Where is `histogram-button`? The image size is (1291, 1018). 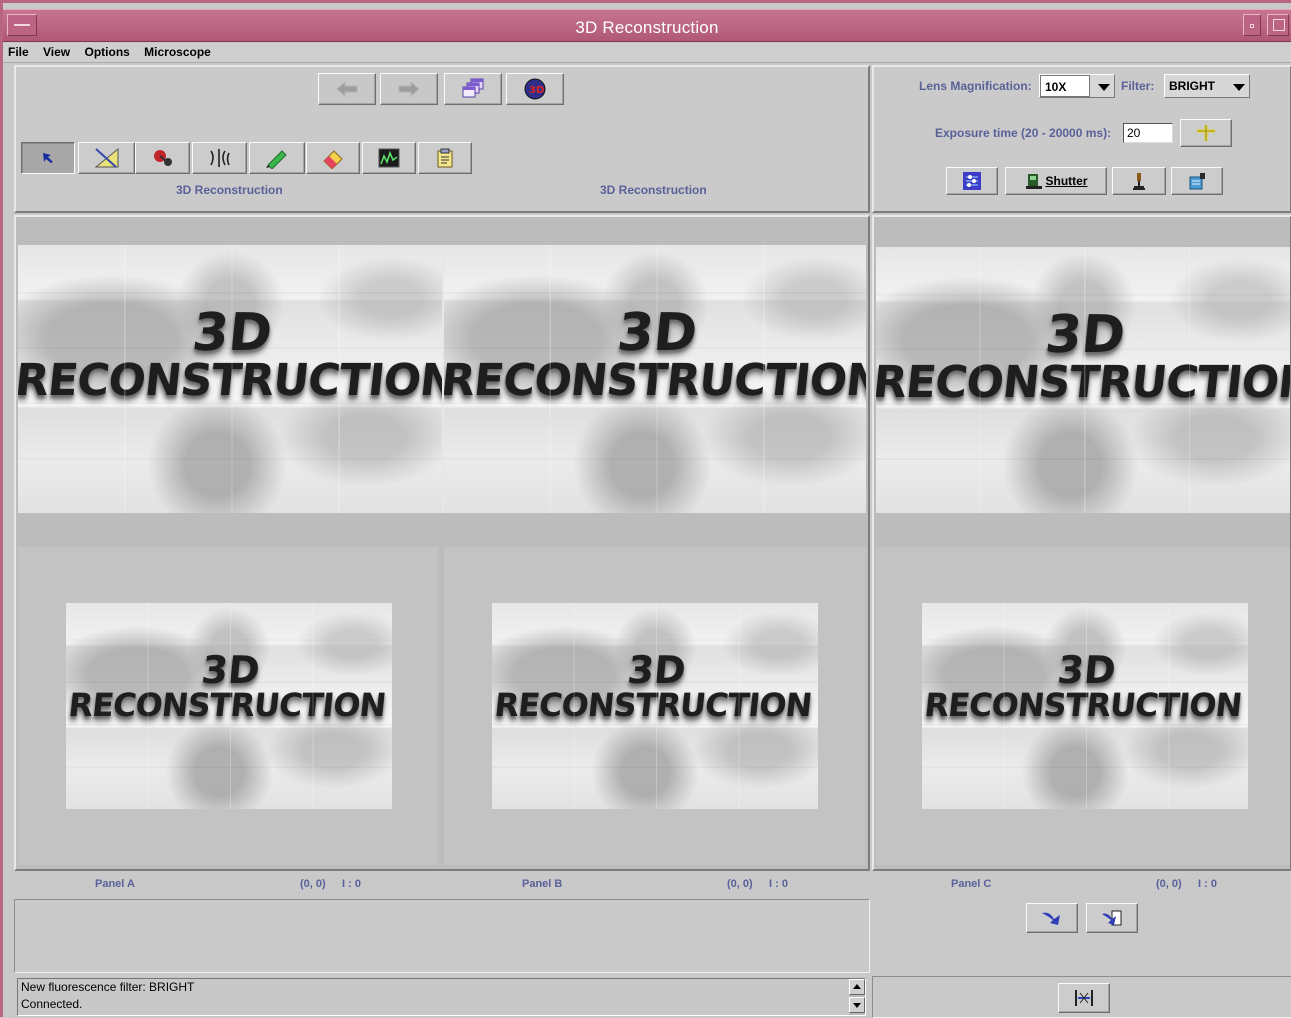 histogram-button is located at coordinates (389, 158).